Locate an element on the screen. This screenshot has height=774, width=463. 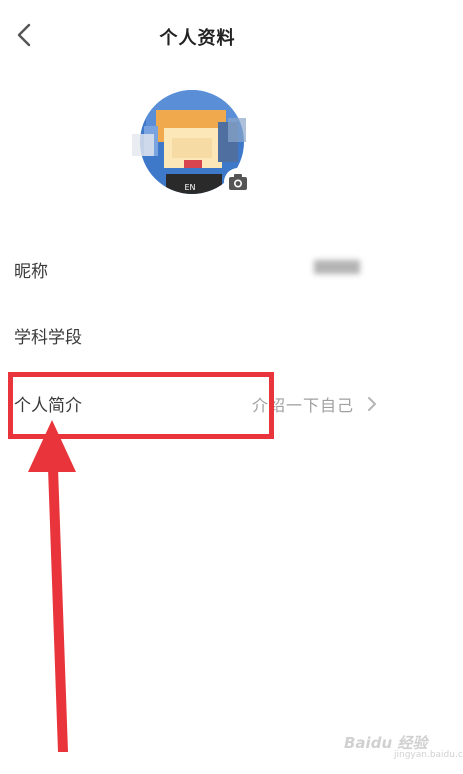
baidu-watermark: Baidu 经验 jingyan.baidu.com is located at coordinates (403, 746).